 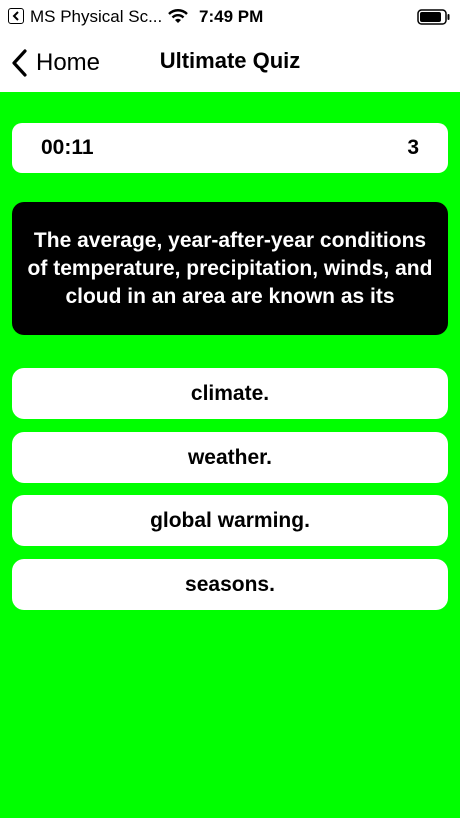 I want to click on score-value: 3, so click(x=413, y=147).